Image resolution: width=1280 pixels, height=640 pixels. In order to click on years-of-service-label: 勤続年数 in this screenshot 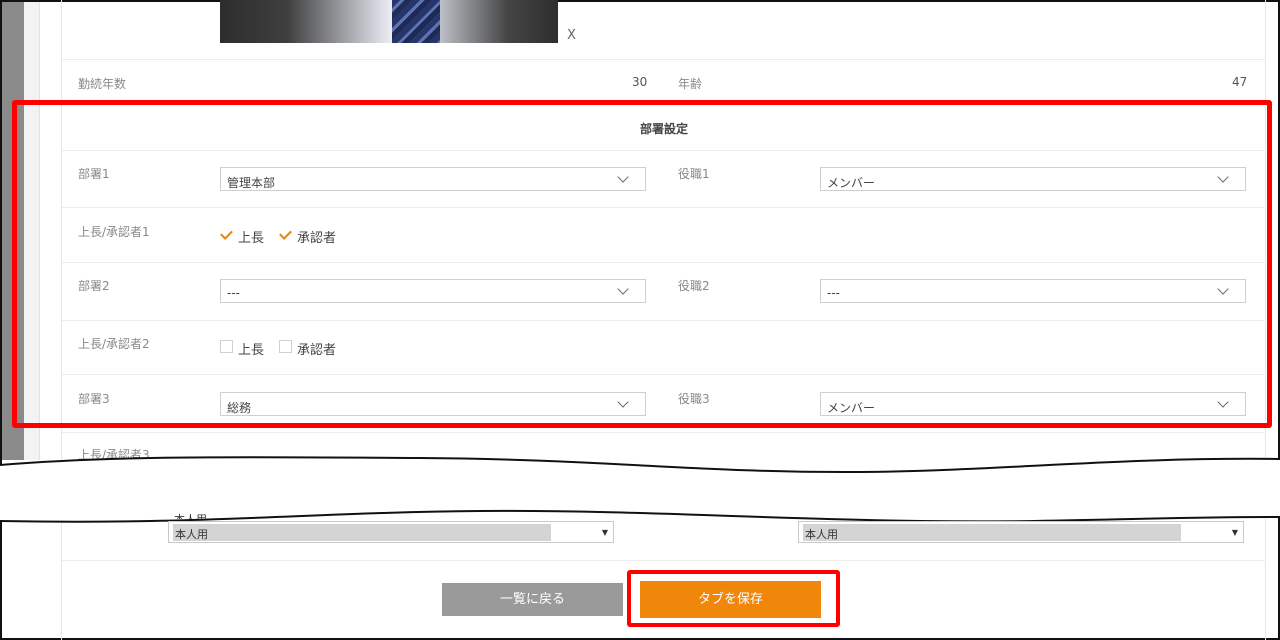, I will do `click(102, 84)`.